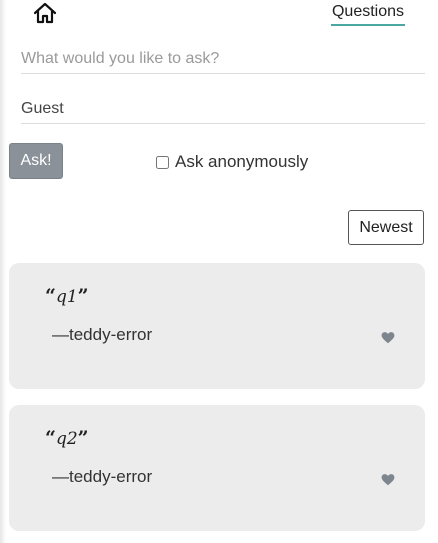 This screenshot has width=438, height=543. I want to click on anonymous-checkbox, so click(162, 162).